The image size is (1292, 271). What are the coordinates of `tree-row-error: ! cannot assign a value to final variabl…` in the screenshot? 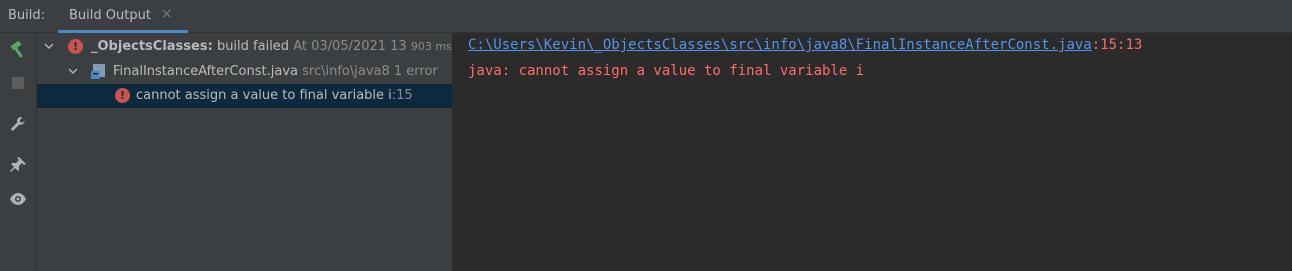 It's located at (244, 96).